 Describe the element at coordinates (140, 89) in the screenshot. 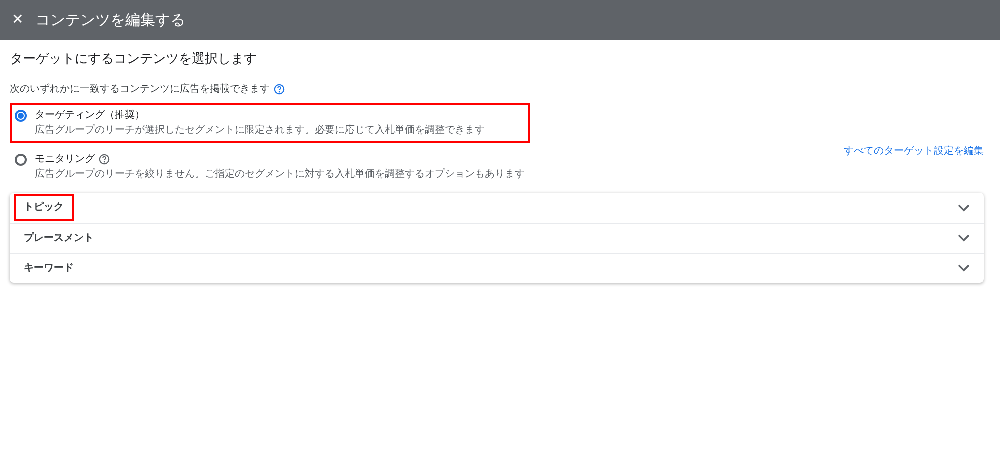

I see `instruction-text: 次のいずれかに一致するコンテンツに広告を掲載できます` at that location.